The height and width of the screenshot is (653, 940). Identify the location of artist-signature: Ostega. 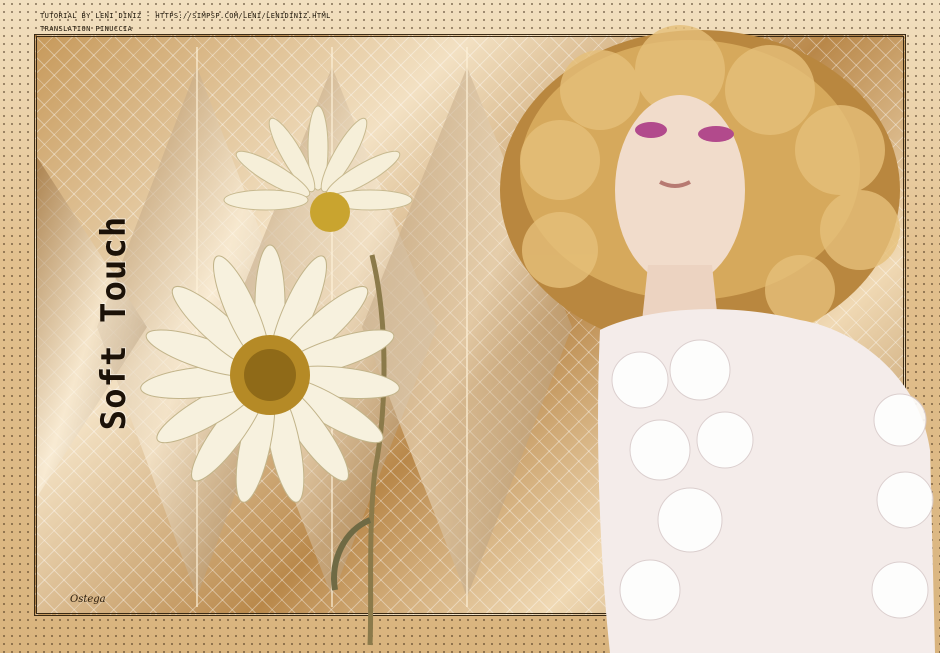
(88, 599).